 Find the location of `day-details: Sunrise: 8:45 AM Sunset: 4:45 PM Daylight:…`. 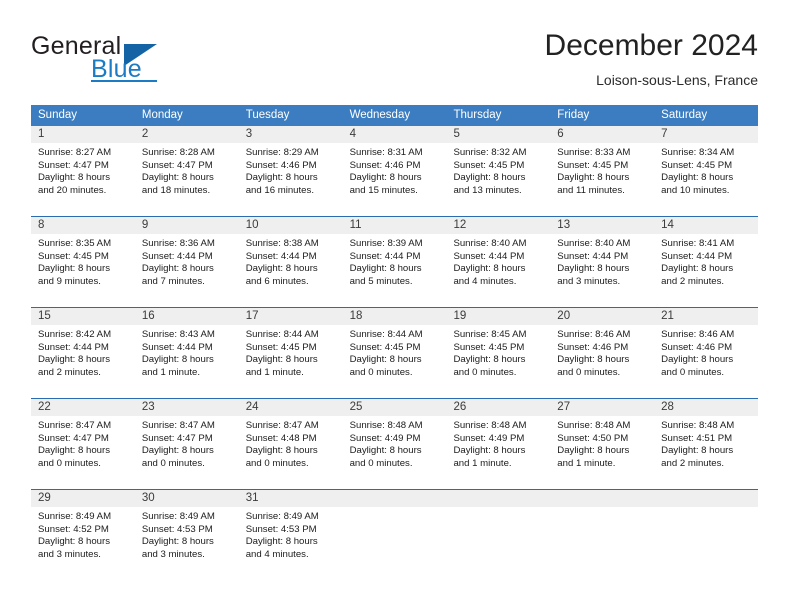

day-details: Sunrise: 8:45 AM Sunset: 4:45 PM Daylight:… is located at coordinates (498, 352).